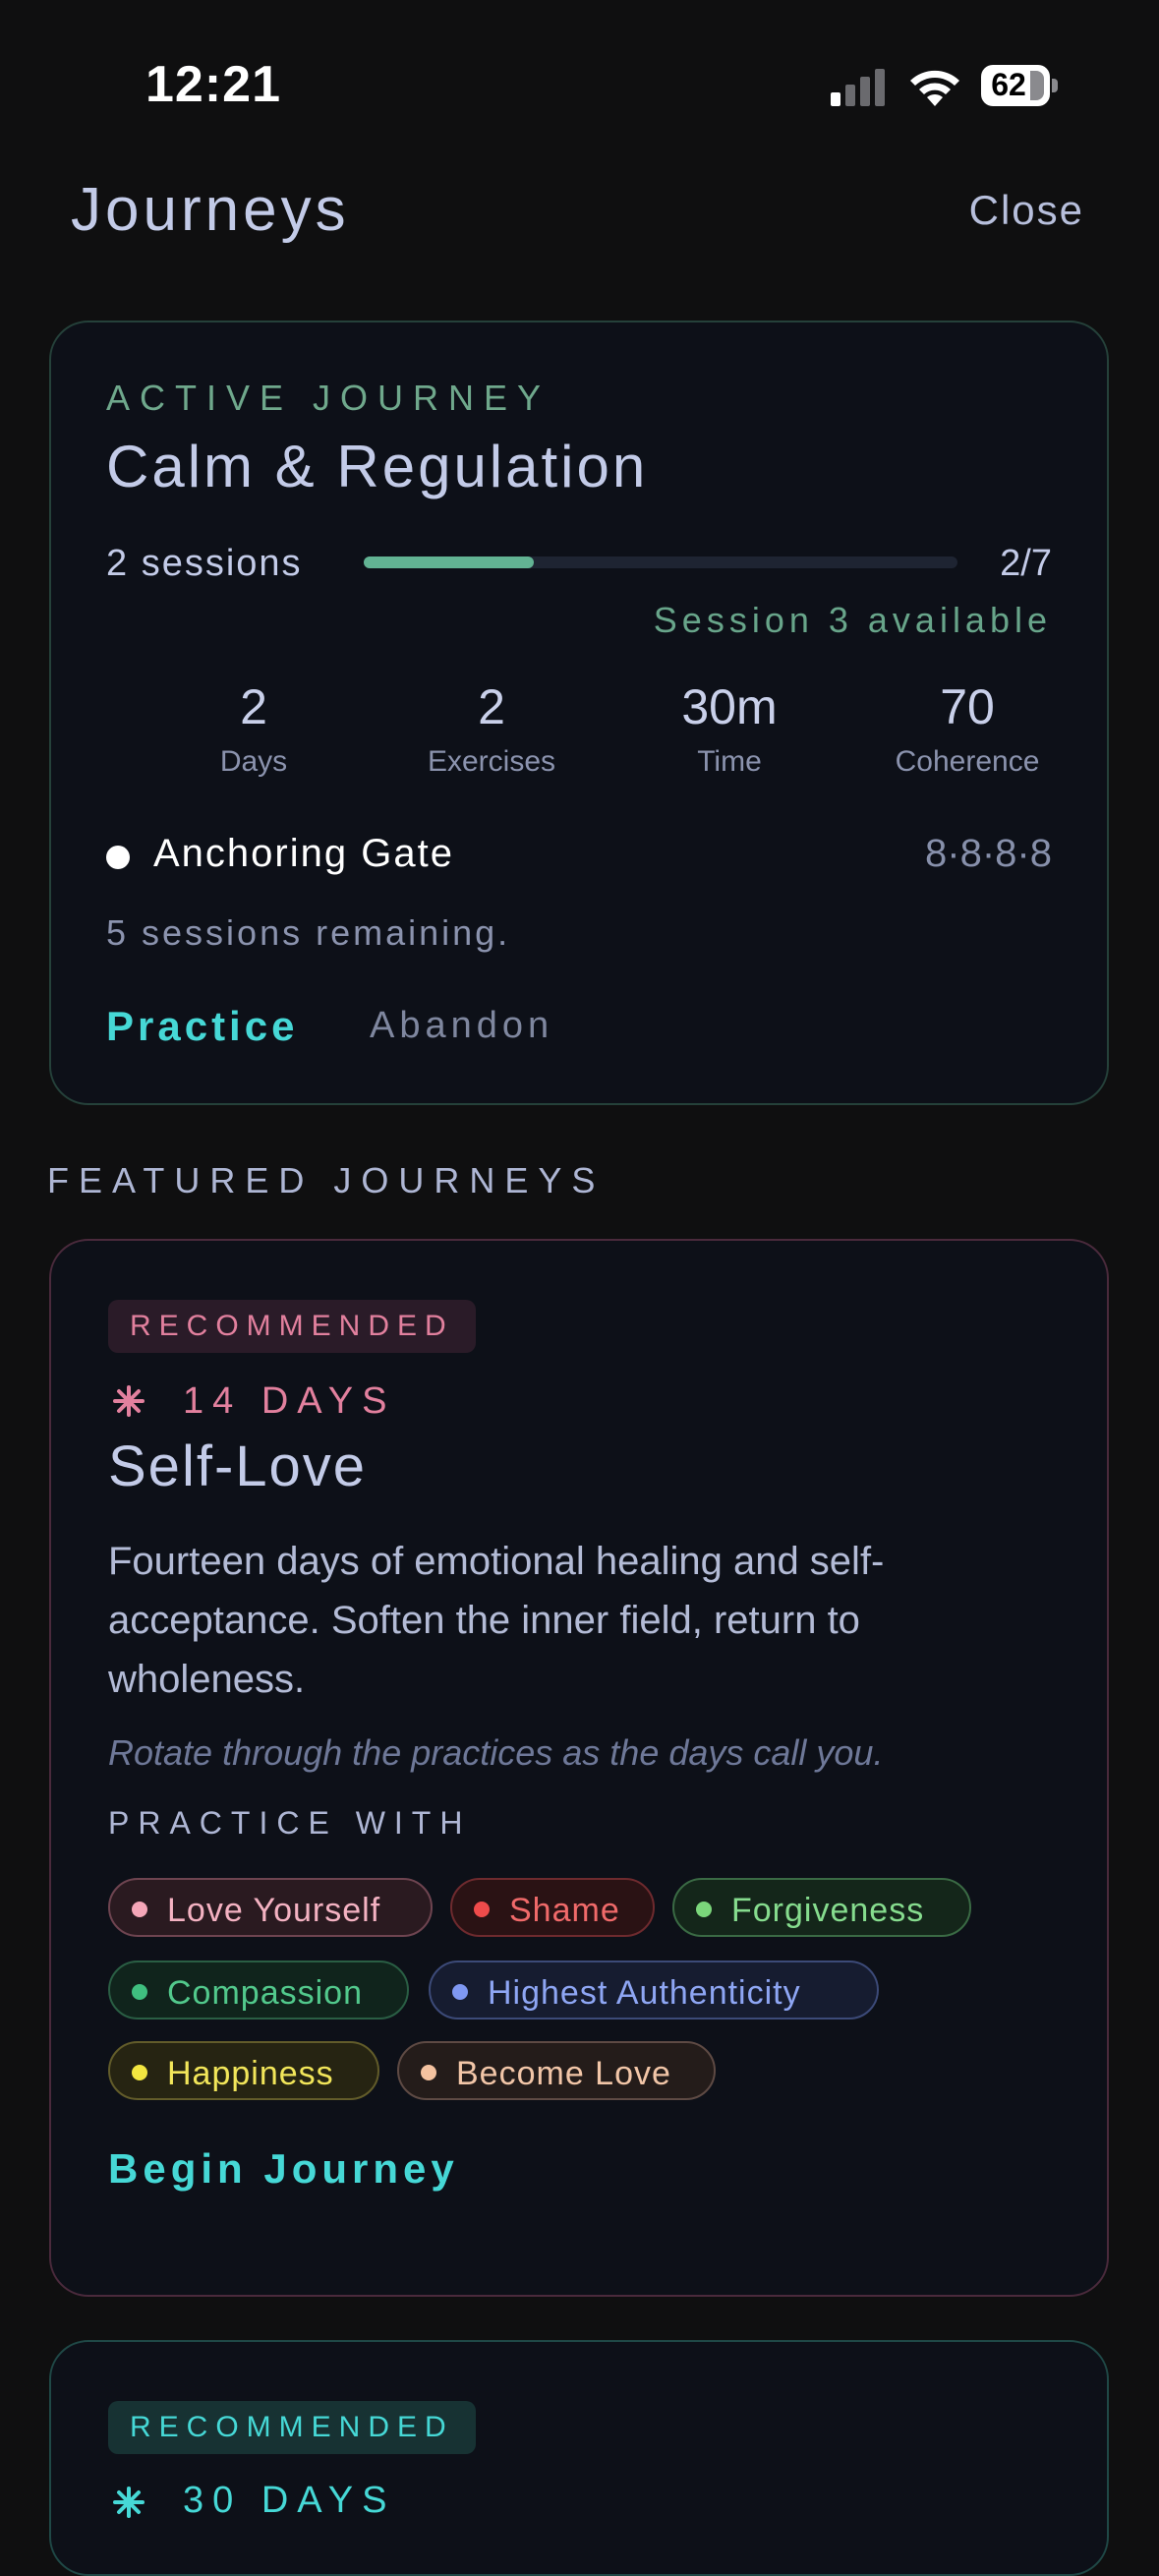 This screenshot has width=1159, height=2576. Describe the element at coordinates (579, 2458) in the screenshot. I see `journey-card-30-days: RECOMMENDED 30 DAYS` at that location.